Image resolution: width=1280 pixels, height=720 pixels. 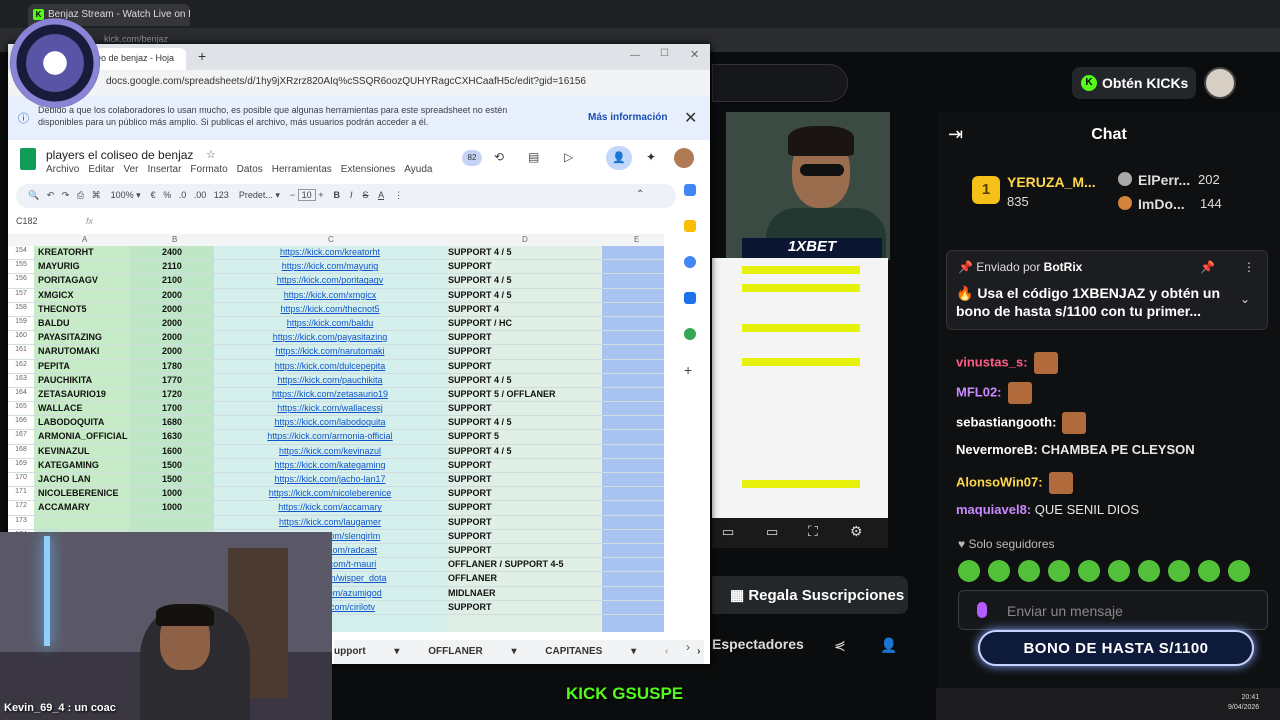 What do you see at coordinates (336, 195) in the screenshot?
I see `bold-icon: B` at bounding box center [336, 195].